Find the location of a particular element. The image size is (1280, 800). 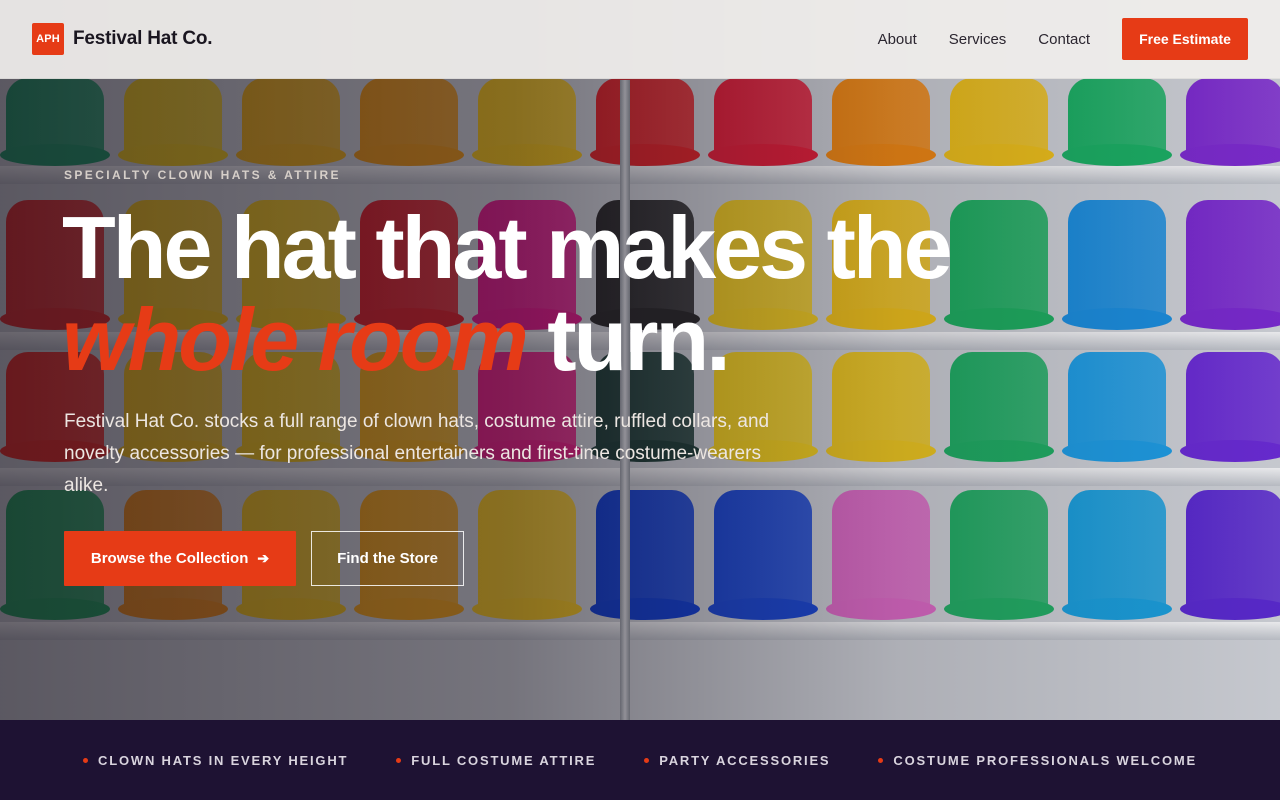

headline-line-1: The hat that makes the is located at coordinates (507, 247).